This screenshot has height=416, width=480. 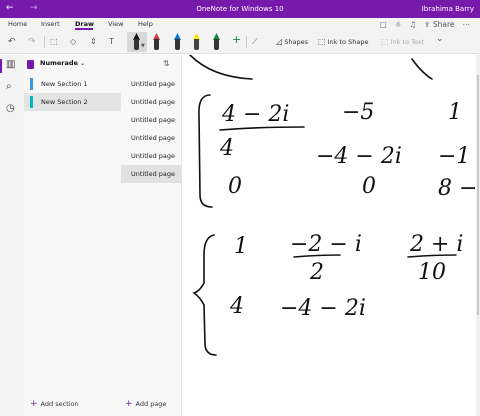 I want to click on add-section-label: Add section, so click(x=59, y=404).